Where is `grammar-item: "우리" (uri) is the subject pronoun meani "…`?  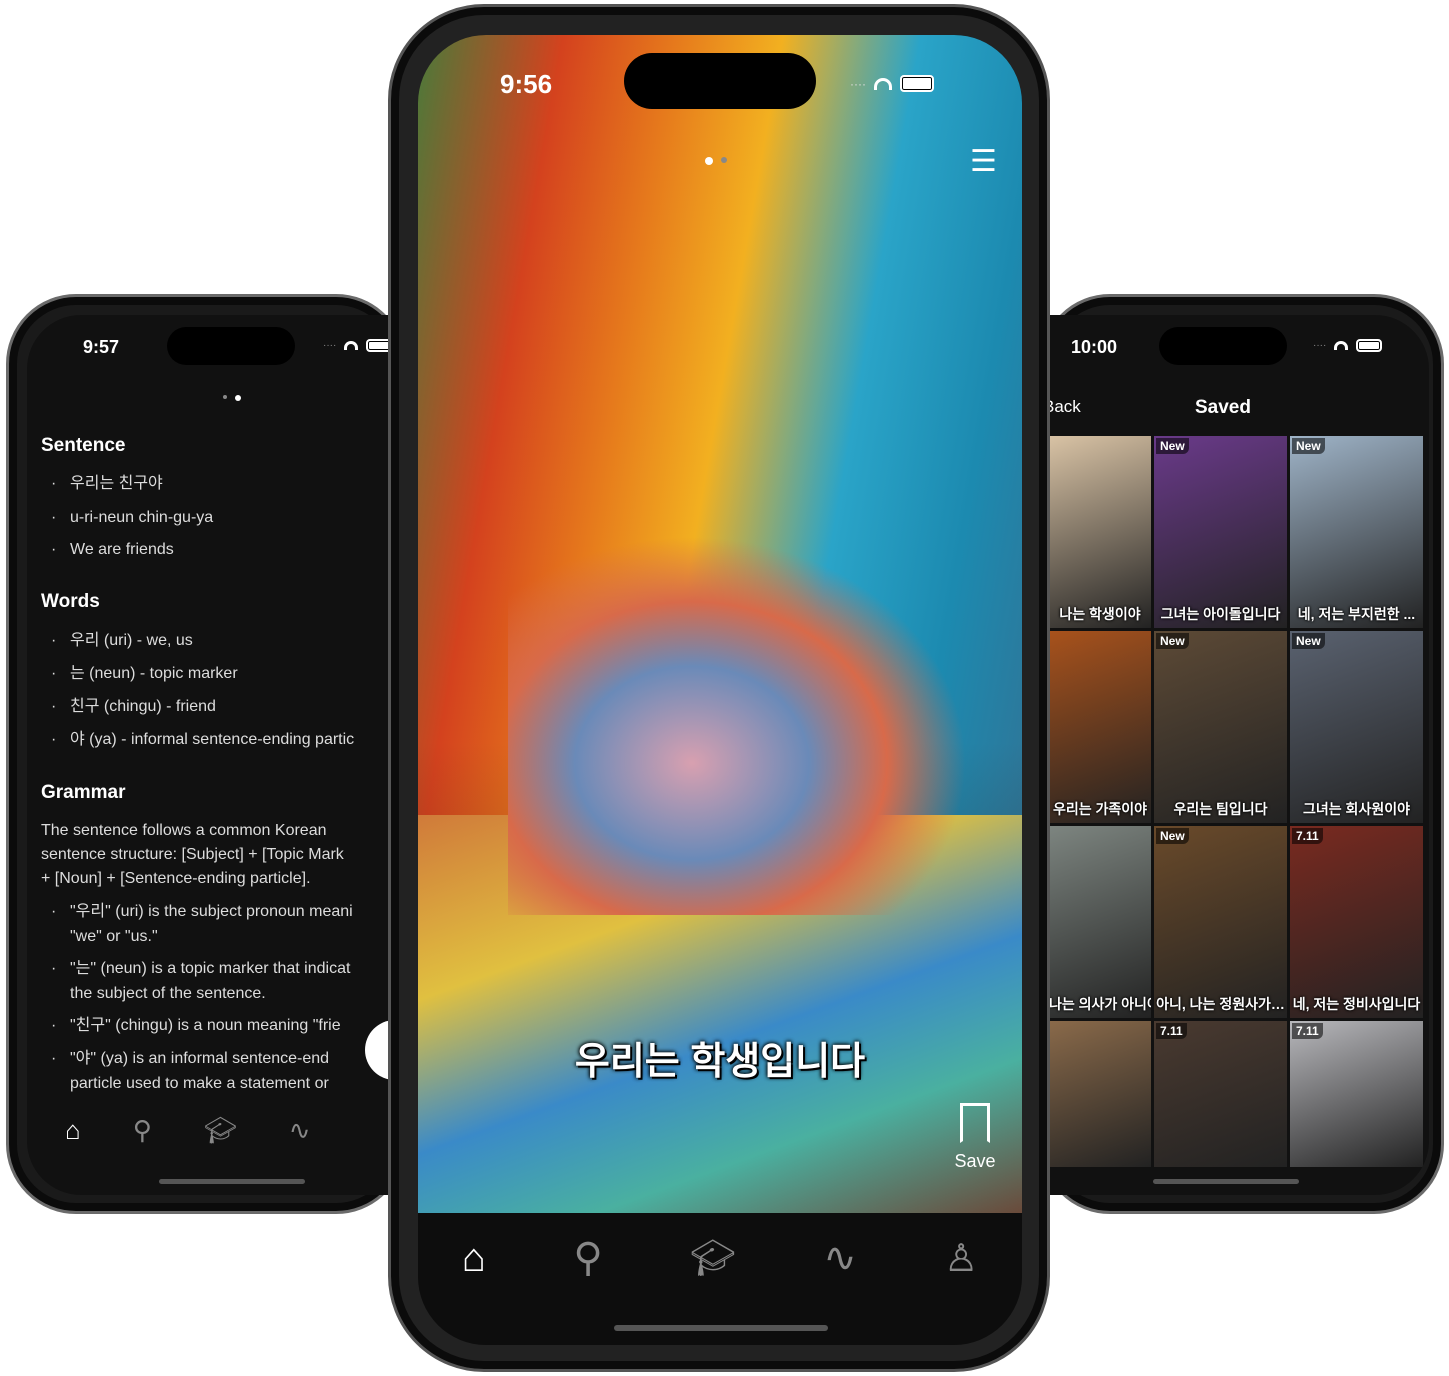
grammar-item: "우리" (uri) is the subject pronoun meani "… is located at coordinates (202, 924).